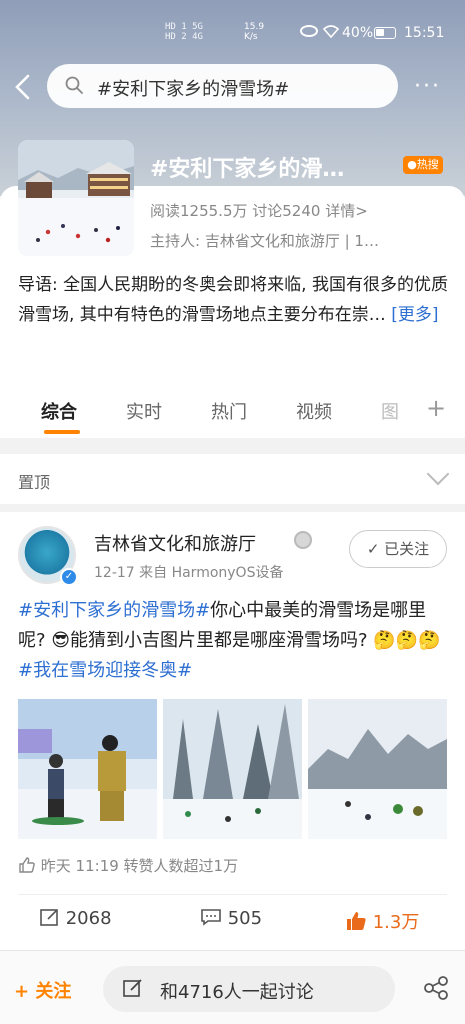  I want to click on topic-thumbnail, so click(76, 198).